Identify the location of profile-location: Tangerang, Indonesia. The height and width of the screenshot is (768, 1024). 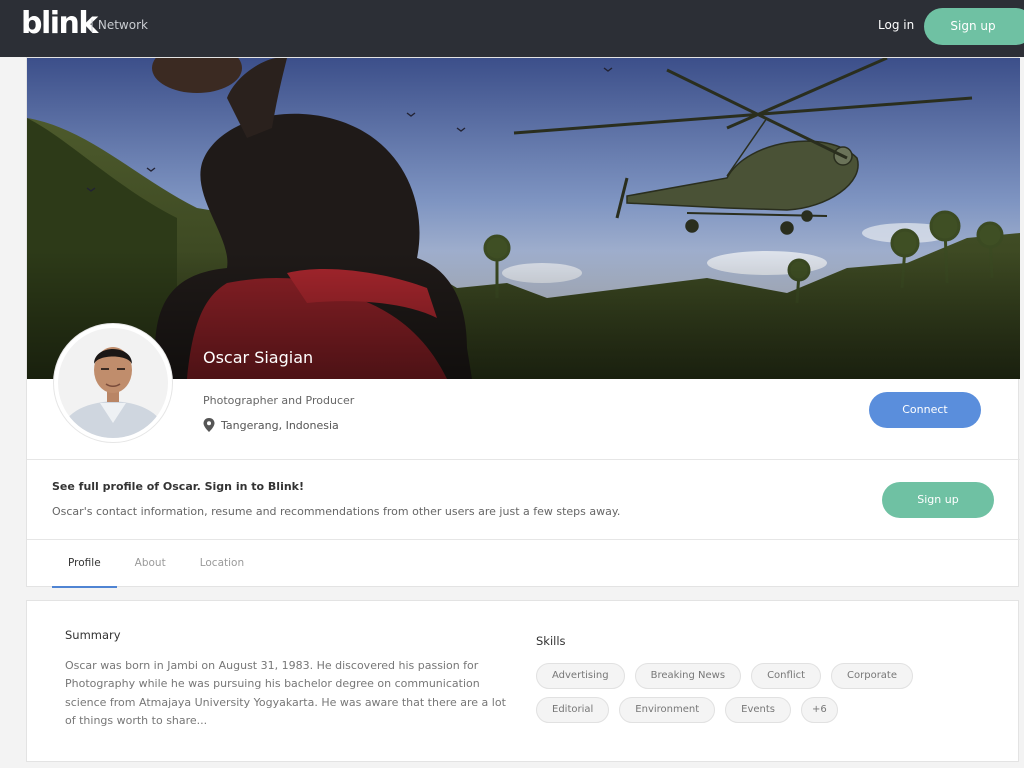
(271, 425).